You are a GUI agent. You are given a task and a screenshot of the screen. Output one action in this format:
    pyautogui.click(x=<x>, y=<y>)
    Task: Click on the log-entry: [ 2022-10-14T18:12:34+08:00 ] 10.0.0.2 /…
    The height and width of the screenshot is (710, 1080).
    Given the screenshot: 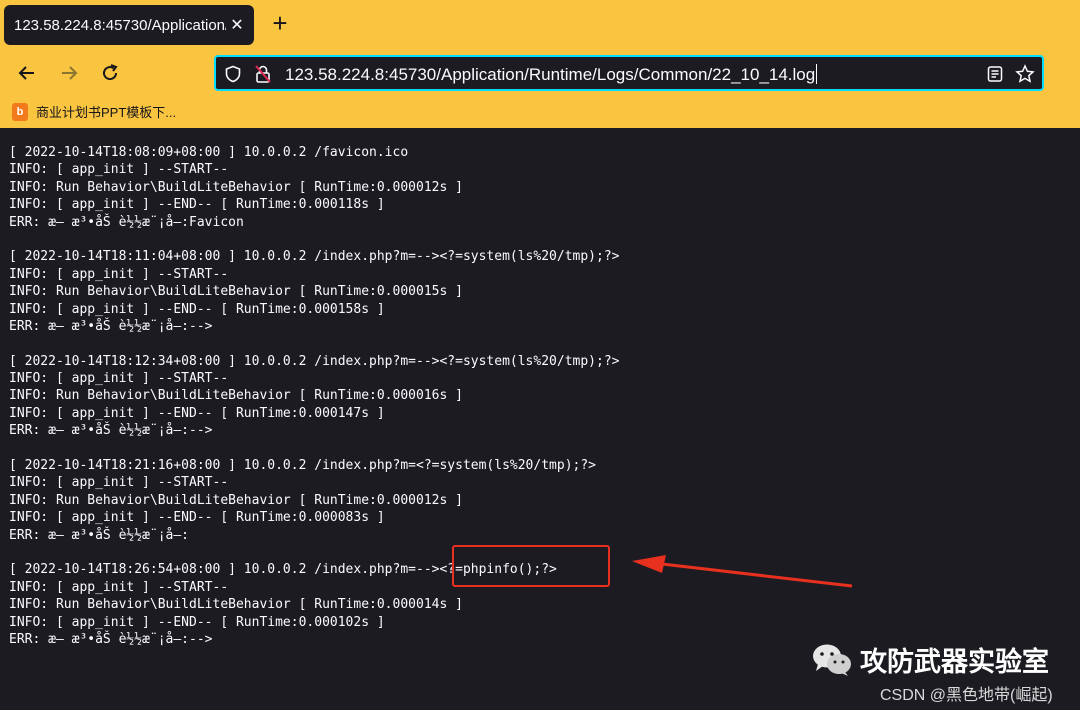 What is the action you would take?
    pyautogui.click(x=314, y=396)
    